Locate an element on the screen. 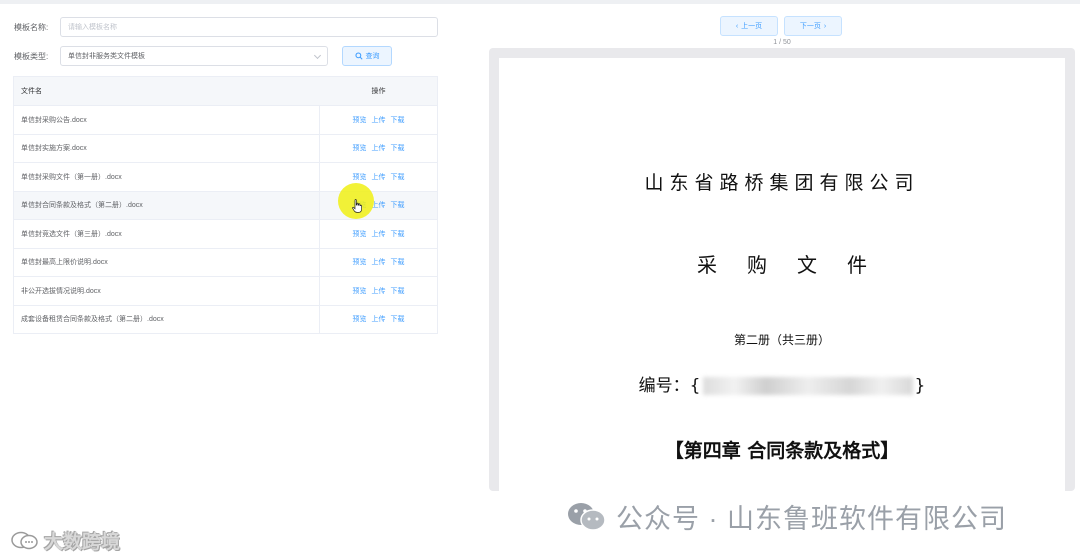  chevron-left-icon: ‹ is located at coordinates (737, 26).